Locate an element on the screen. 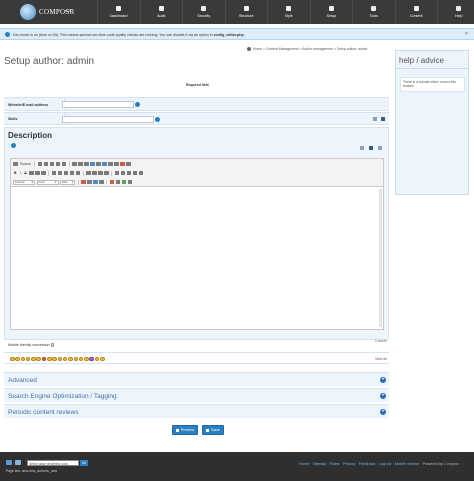 This screenshot has width=474, height=481. select-all-icon is located at coordinates (98, 164).